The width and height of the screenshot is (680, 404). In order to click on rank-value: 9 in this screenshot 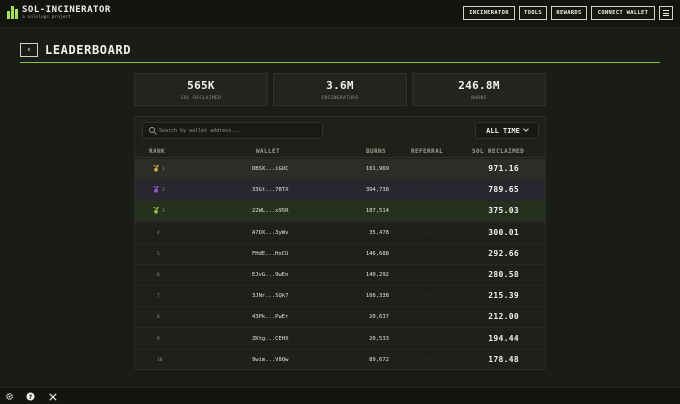, I will do `click(158, 339)`.